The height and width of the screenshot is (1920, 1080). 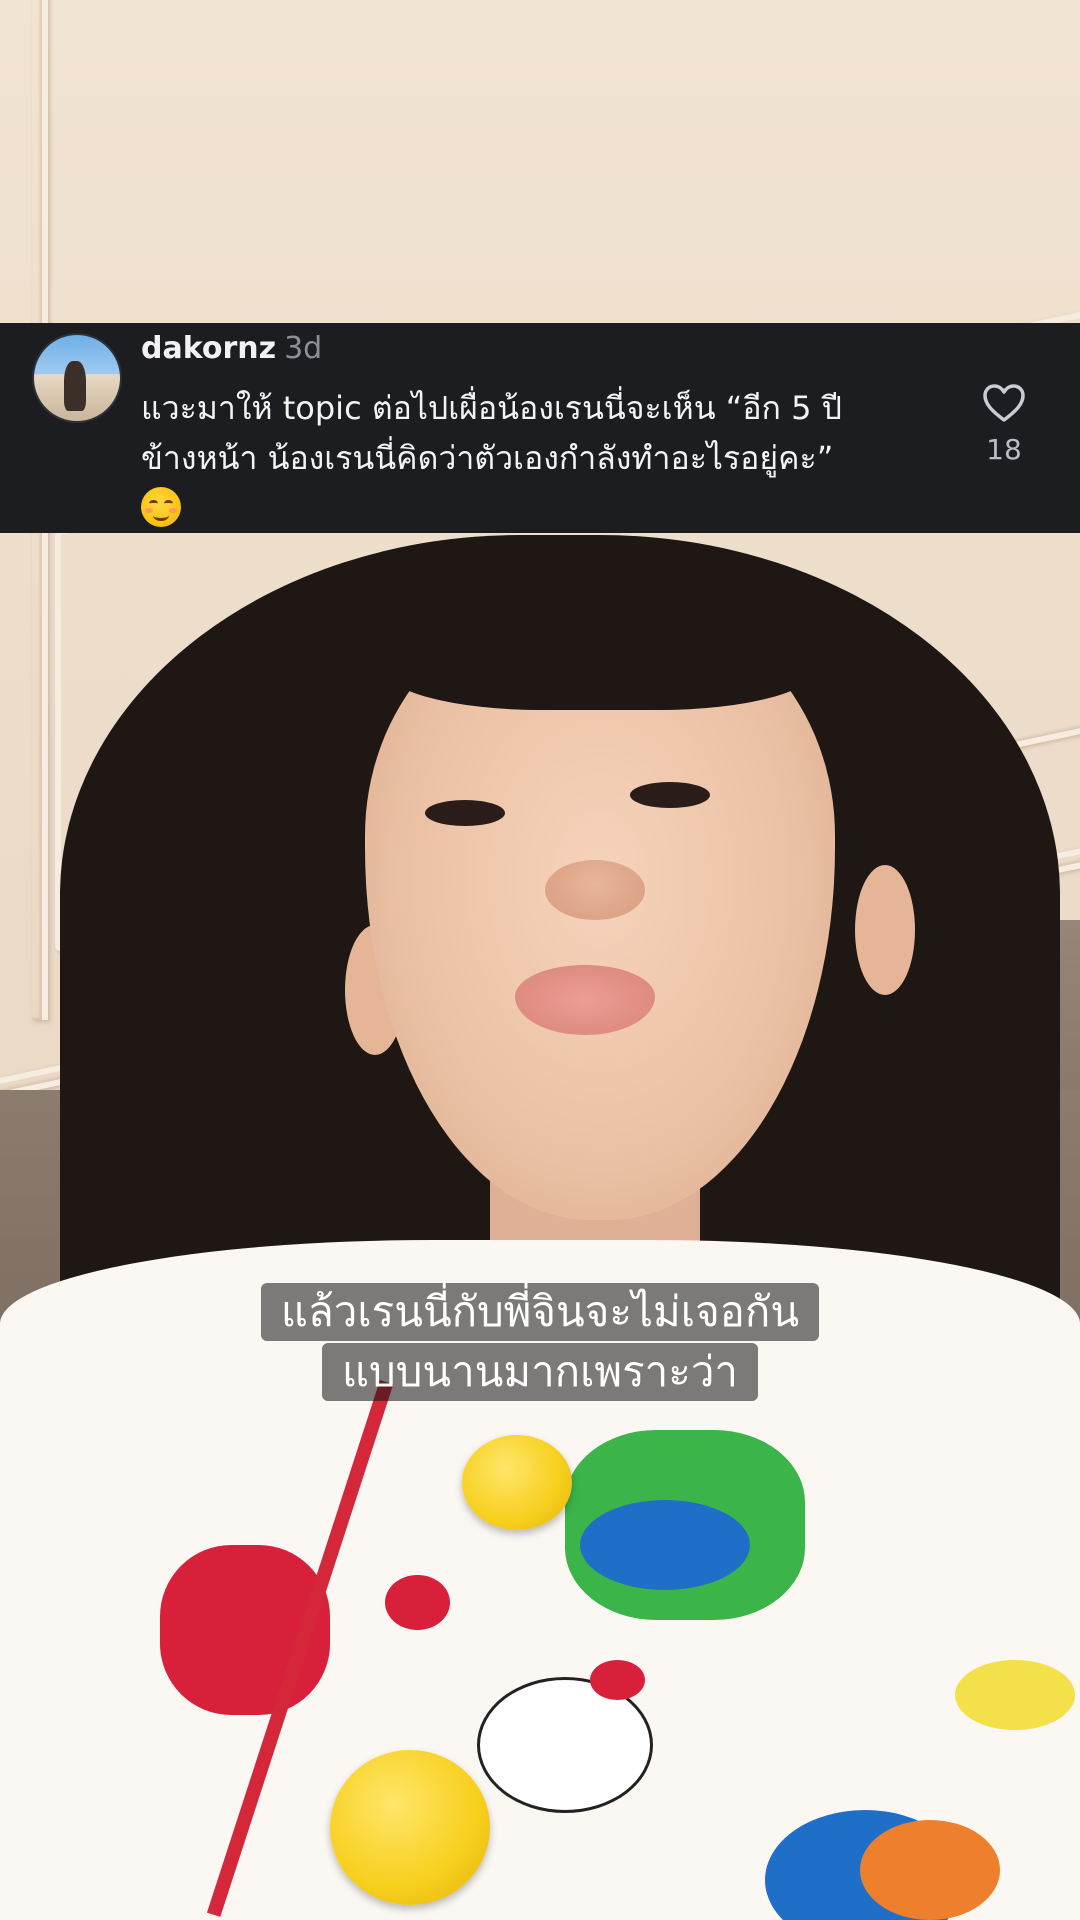 What do you see at coordinates (565, 1745) in the screenshot?
I see `print-duck-white` at bounding box center [565, 1745].